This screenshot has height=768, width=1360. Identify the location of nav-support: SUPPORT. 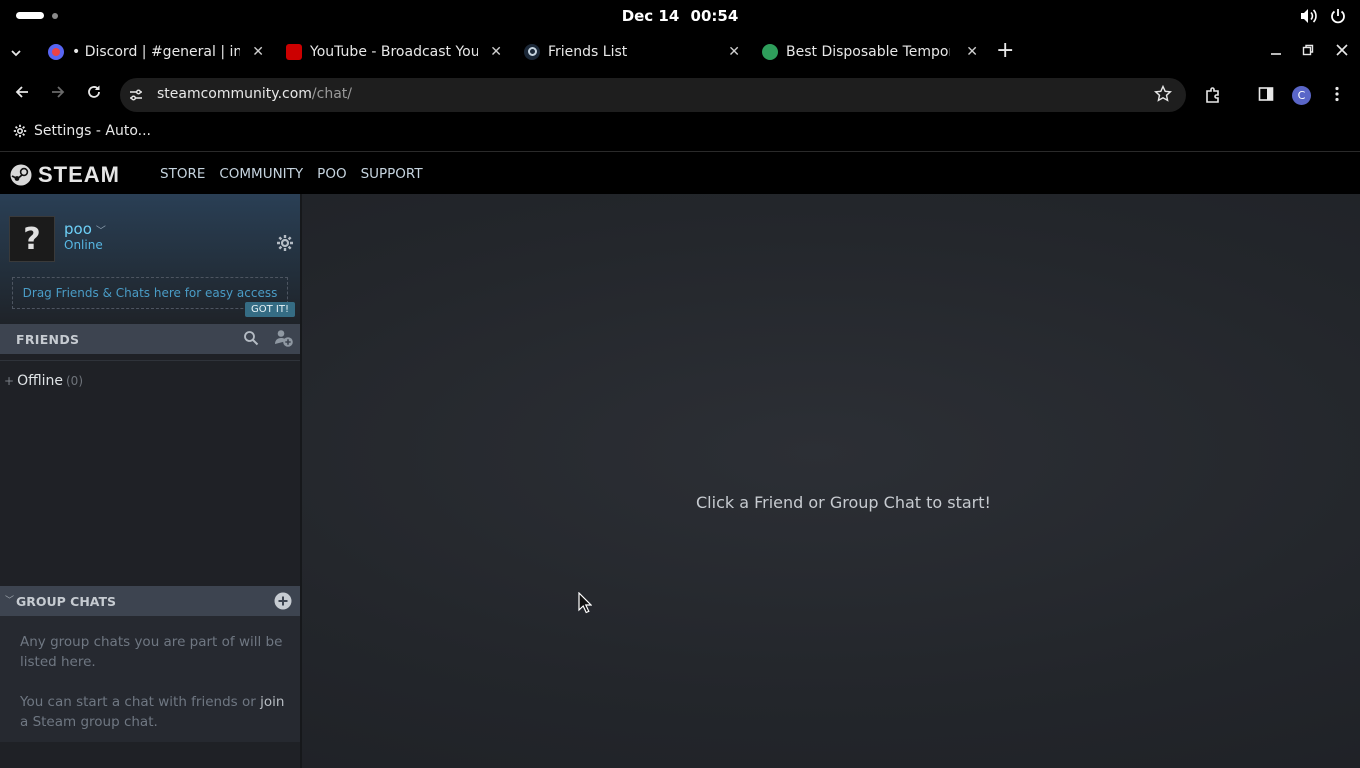
(392, 174).